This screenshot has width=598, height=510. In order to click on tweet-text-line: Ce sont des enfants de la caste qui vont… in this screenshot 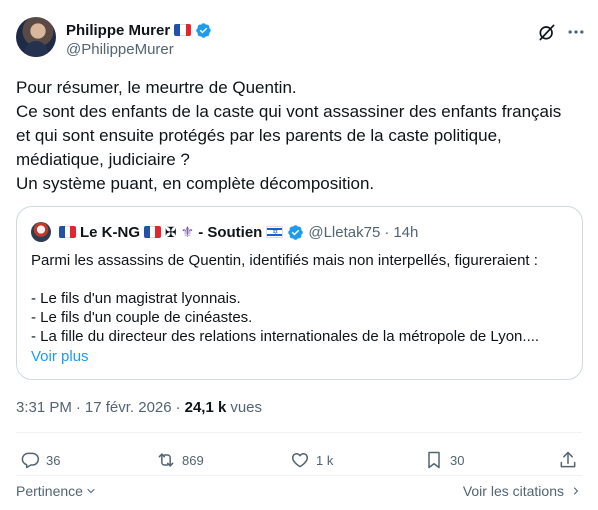, I will do `click(289, 111)`.